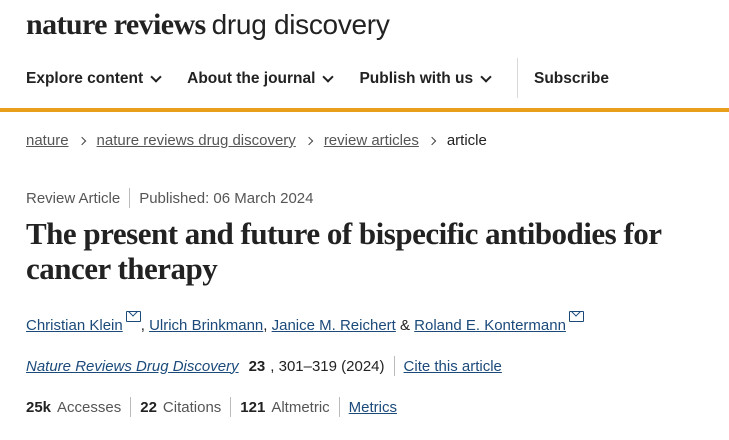 The width and height of the screenshot is (729, 440). What do you see at coordinates (196, 140) in the screenshot?
I see `breadcrumb-journal: nature reviews drug discovery` at bounding box center [196, 140].